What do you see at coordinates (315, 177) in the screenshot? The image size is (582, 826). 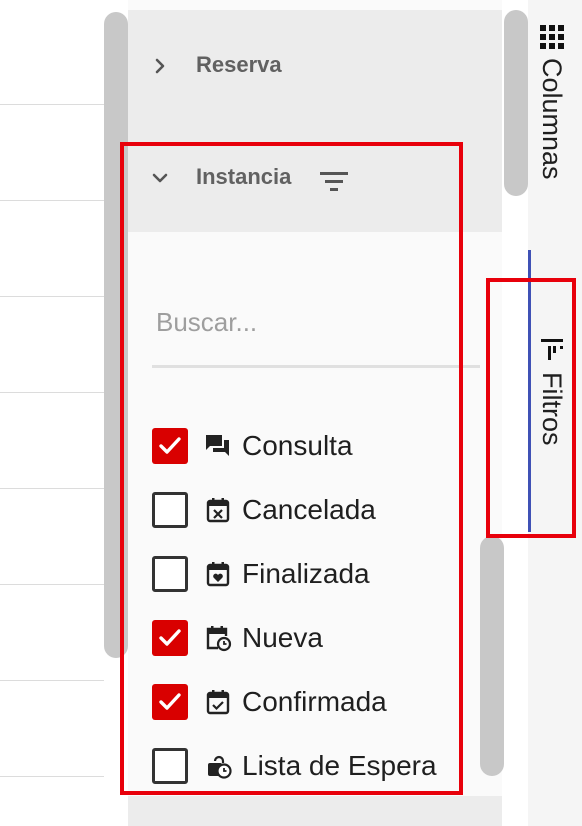 I see `group-header-instancia: Instancia` at bounding box center [315, 177].